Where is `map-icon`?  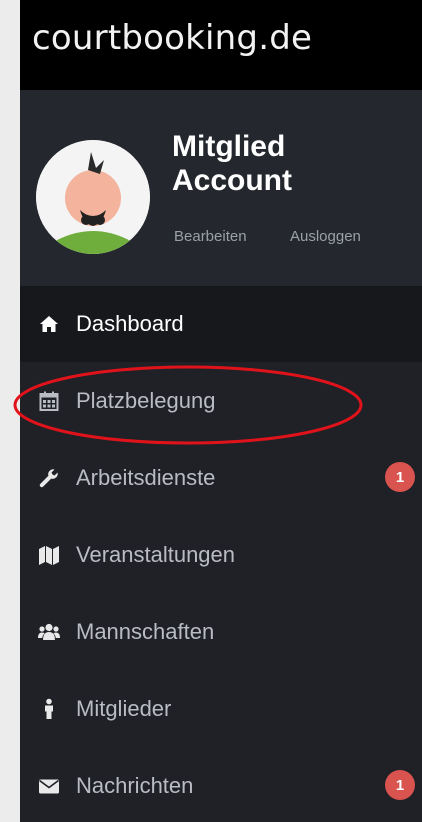
map-icon is located at coordinates (49, 555).